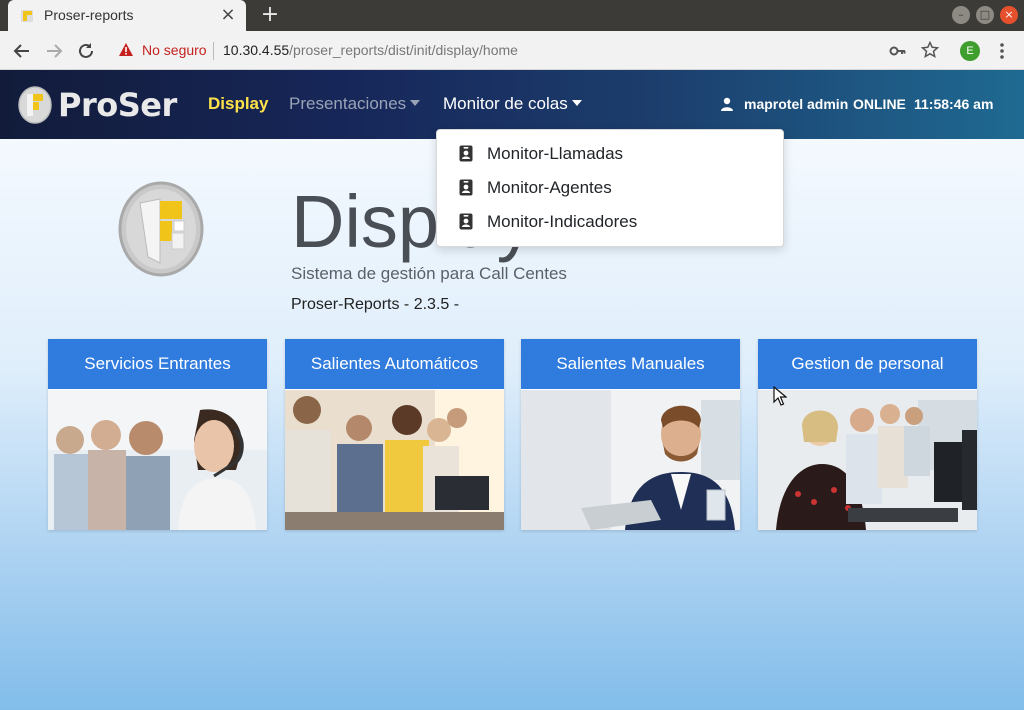 This screenshot has width=1024, height=710. I want to click on profile-avatar: E, so click(970, 51).